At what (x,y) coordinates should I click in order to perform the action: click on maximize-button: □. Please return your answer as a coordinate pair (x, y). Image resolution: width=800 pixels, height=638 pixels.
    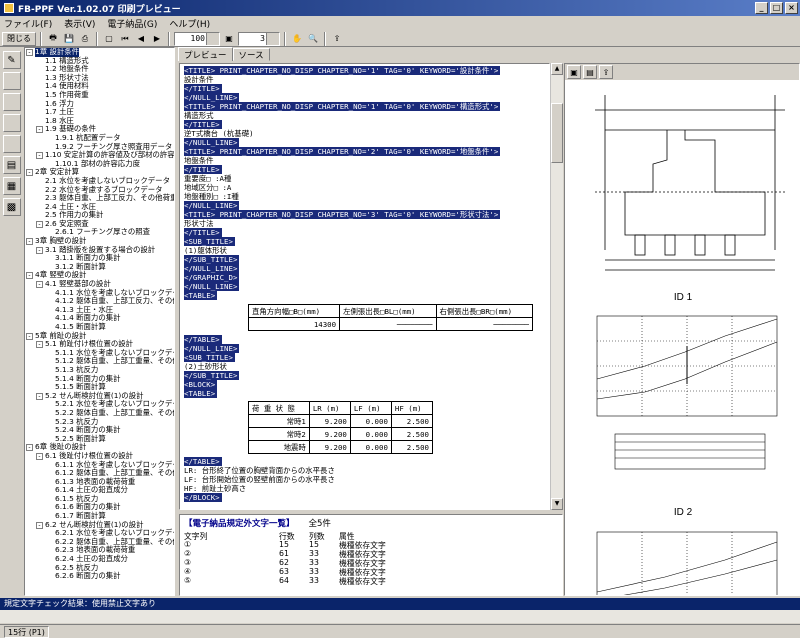
    Looking at the image, I should click on (776, 8).